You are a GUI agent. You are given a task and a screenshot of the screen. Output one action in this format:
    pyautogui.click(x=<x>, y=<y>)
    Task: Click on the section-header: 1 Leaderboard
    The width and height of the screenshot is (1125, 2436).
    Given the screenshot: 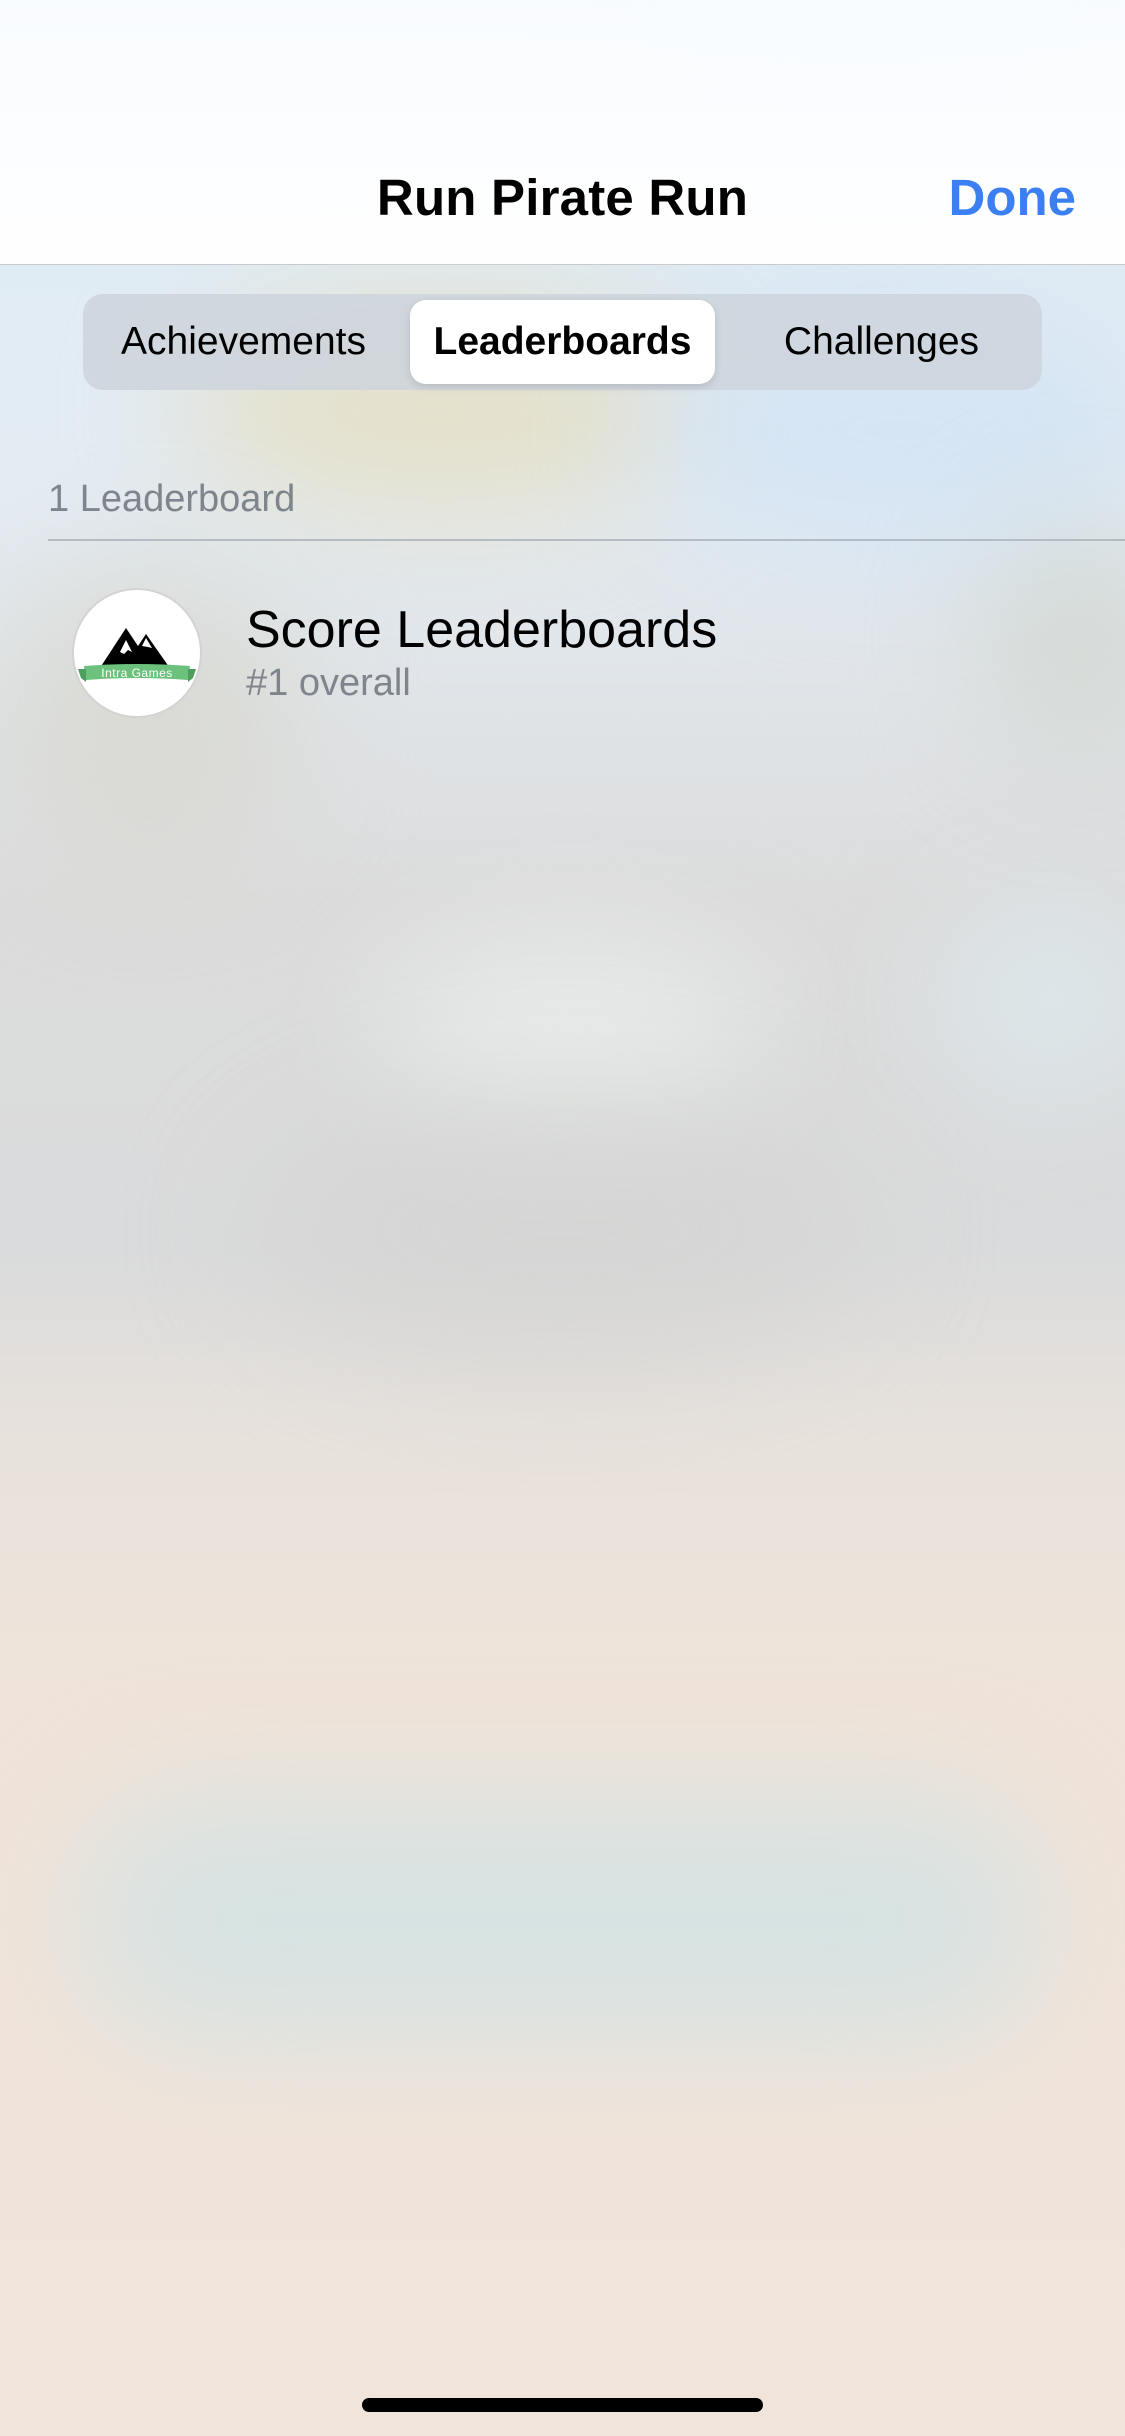 What is the action you would take?
    pyautogui.click(x=172, y=499)
    